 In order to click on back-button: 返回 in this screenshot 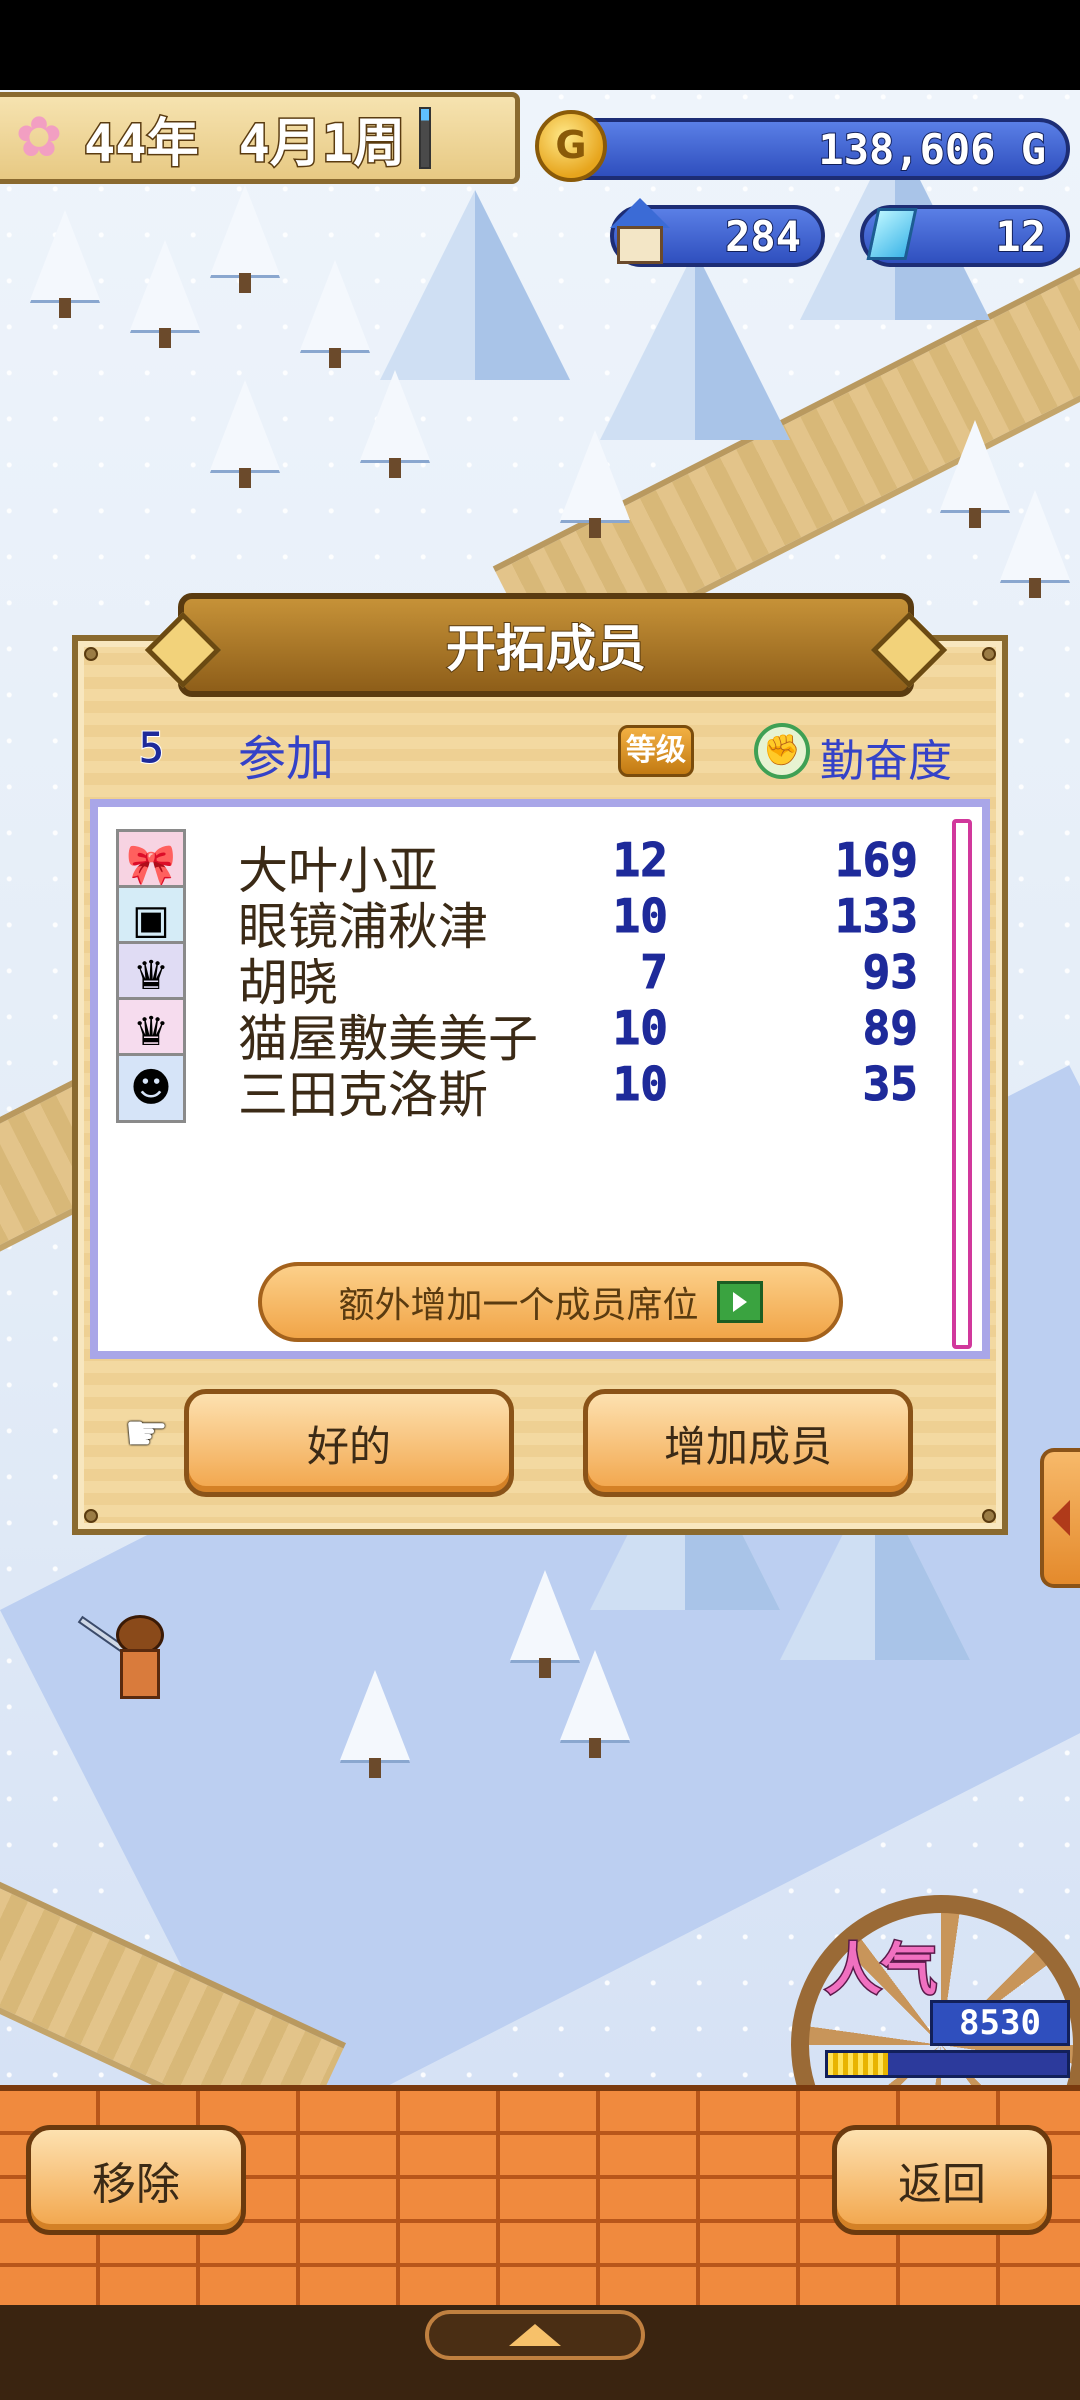, I will do `click(942, 2180)`.